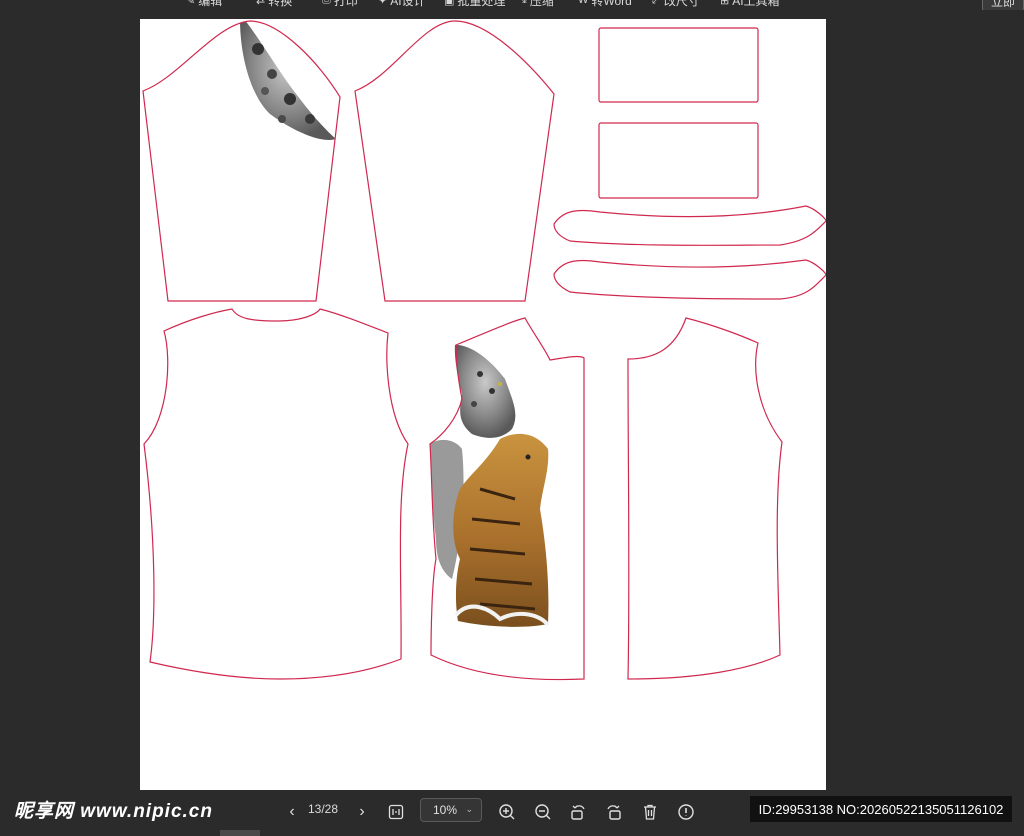 The image size is (1024, 836). I want to click on front-panel-right, so click(705, 498).